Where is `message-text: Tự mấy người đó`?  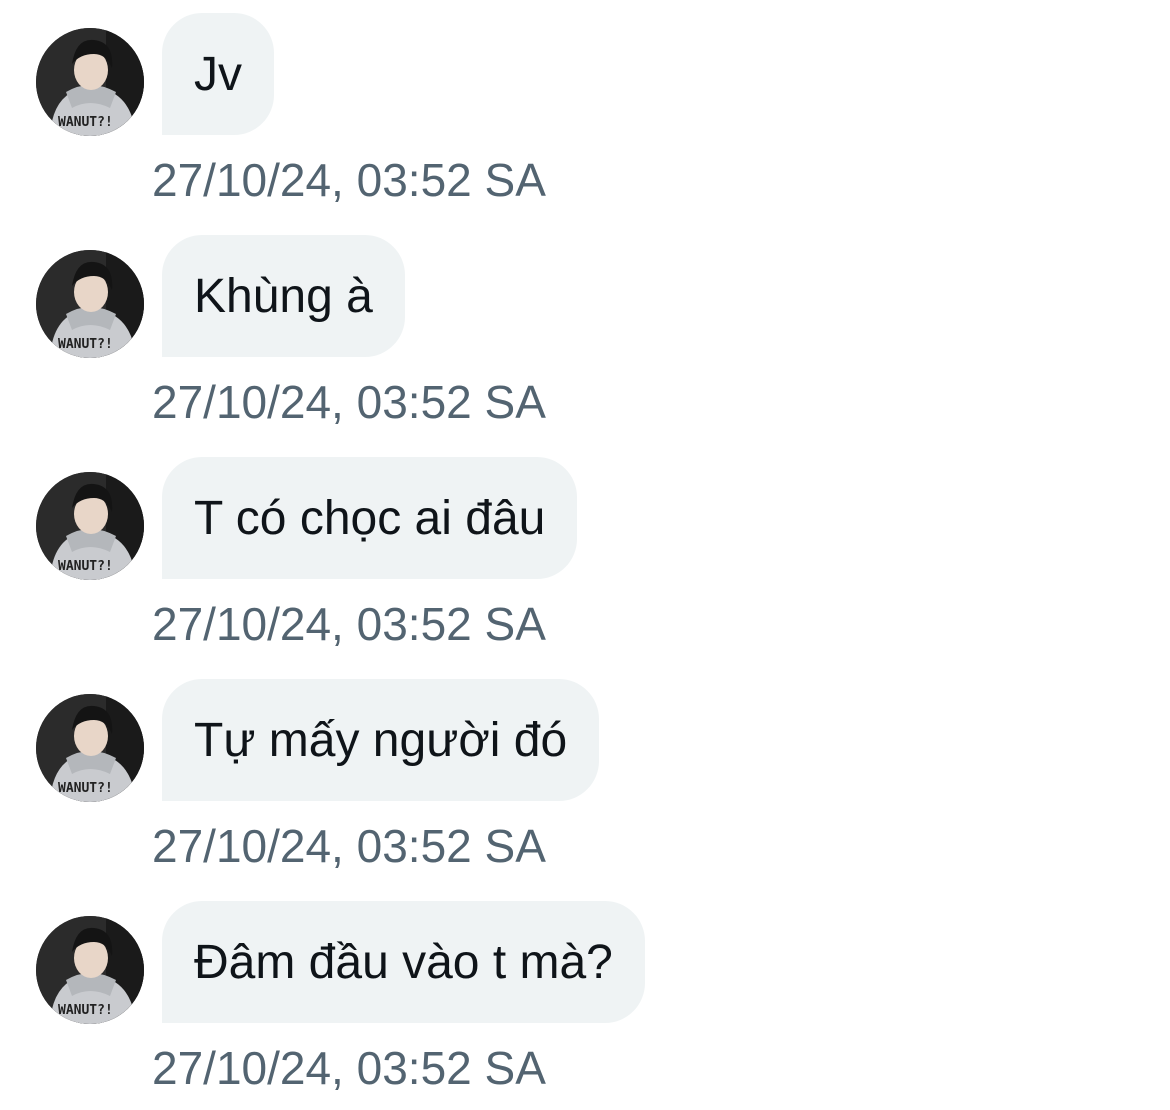 message-text: Tự mấy người đó is located at coordinates (381, 740).